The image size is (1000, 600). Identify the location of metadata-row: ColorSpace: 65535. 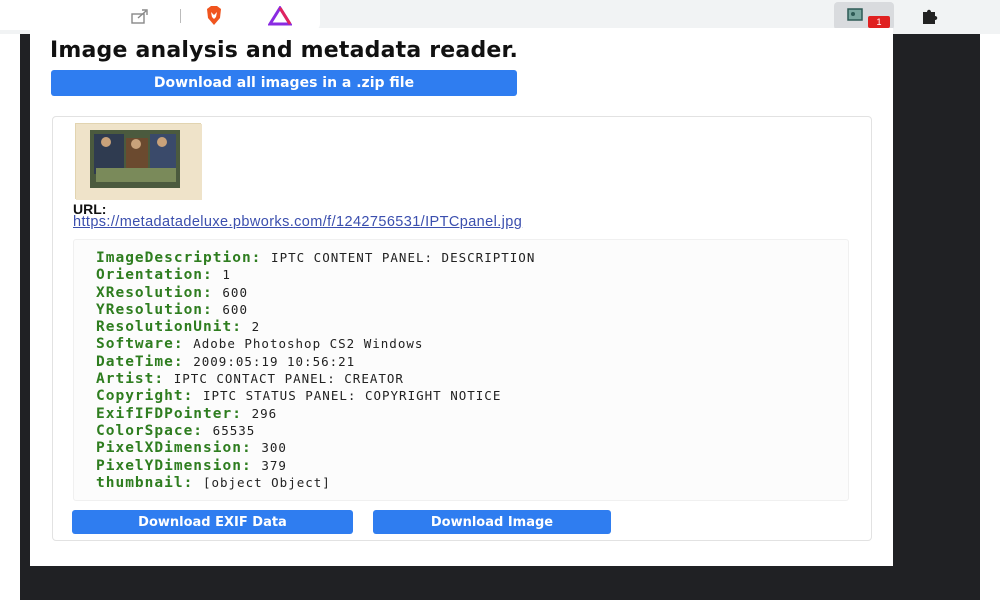
(315, 430).